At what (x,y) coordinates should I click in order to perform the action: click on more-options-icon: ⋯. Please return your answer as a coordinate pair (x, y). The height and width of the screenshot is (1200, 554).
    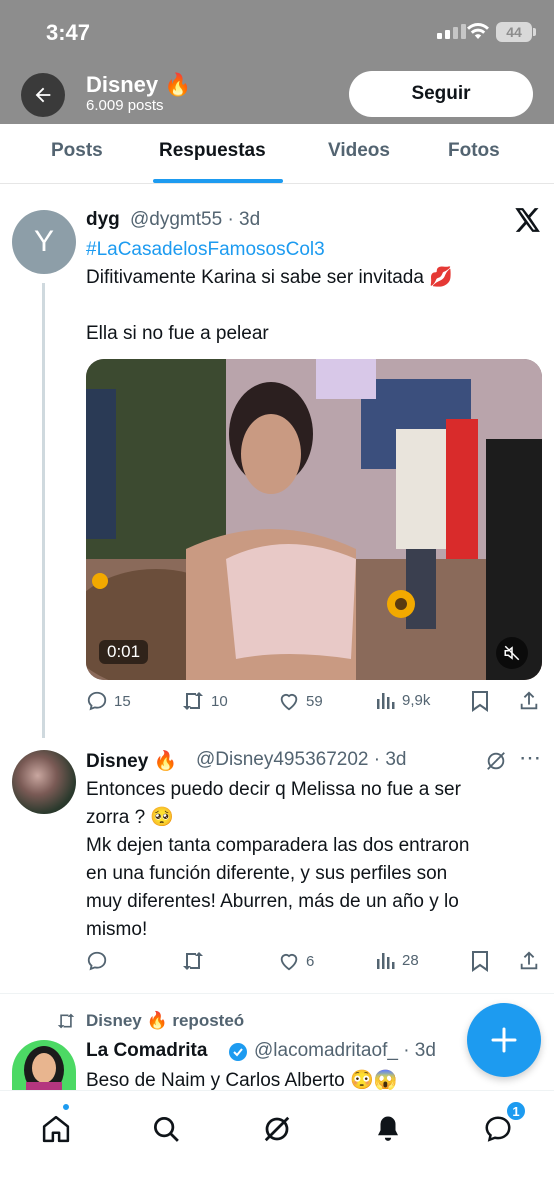
    Looking at the image, I should click on (530, 758).